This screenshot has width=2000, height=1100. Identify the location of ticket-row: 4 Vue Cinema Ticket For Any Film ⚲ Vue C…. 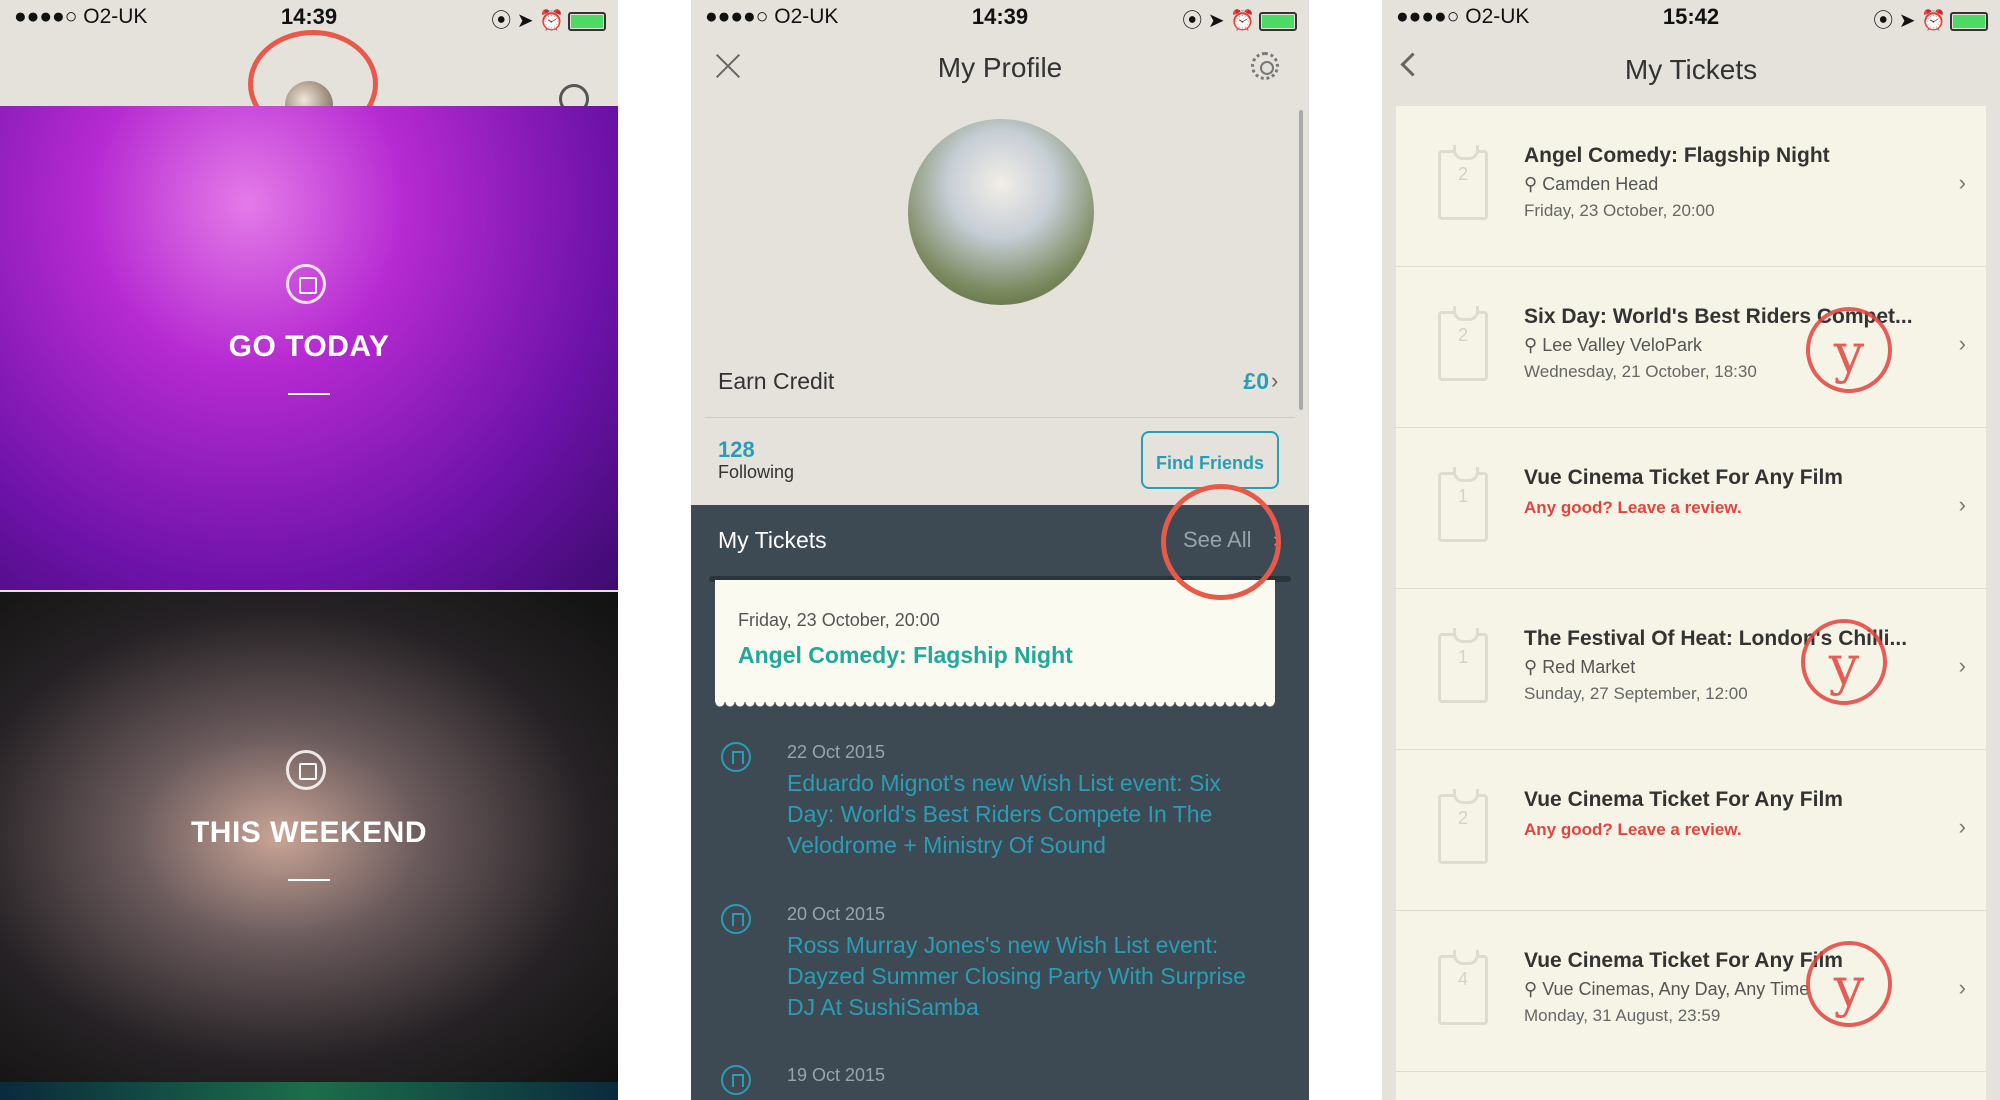
(1691, 991).